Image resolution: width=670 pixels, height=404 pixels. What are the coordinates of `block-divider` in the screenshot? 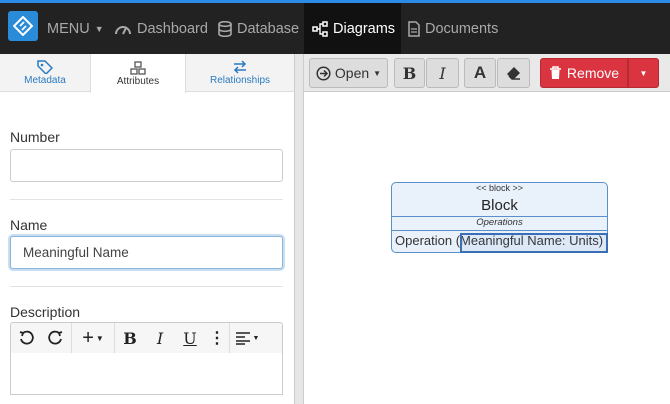 It's located at (499, 230).